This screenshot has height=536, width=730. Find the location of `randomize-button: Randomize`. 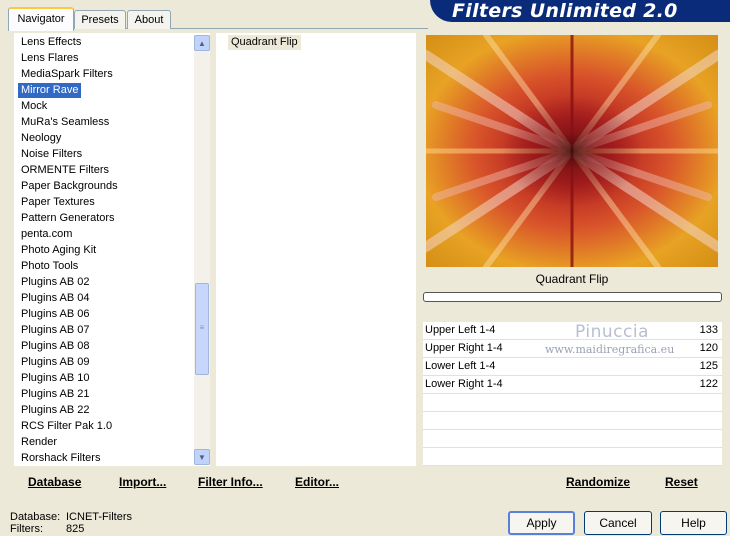

randomize-button: Randomize is located at coordinates (598, 482).